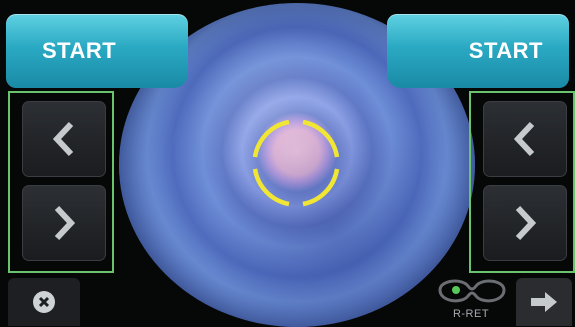 Image resolution: width=575 pixels, height=327 pixels. Describe the element at coordinates (97, 51) in the screenshot. I see `start-button-left: START` at that location.